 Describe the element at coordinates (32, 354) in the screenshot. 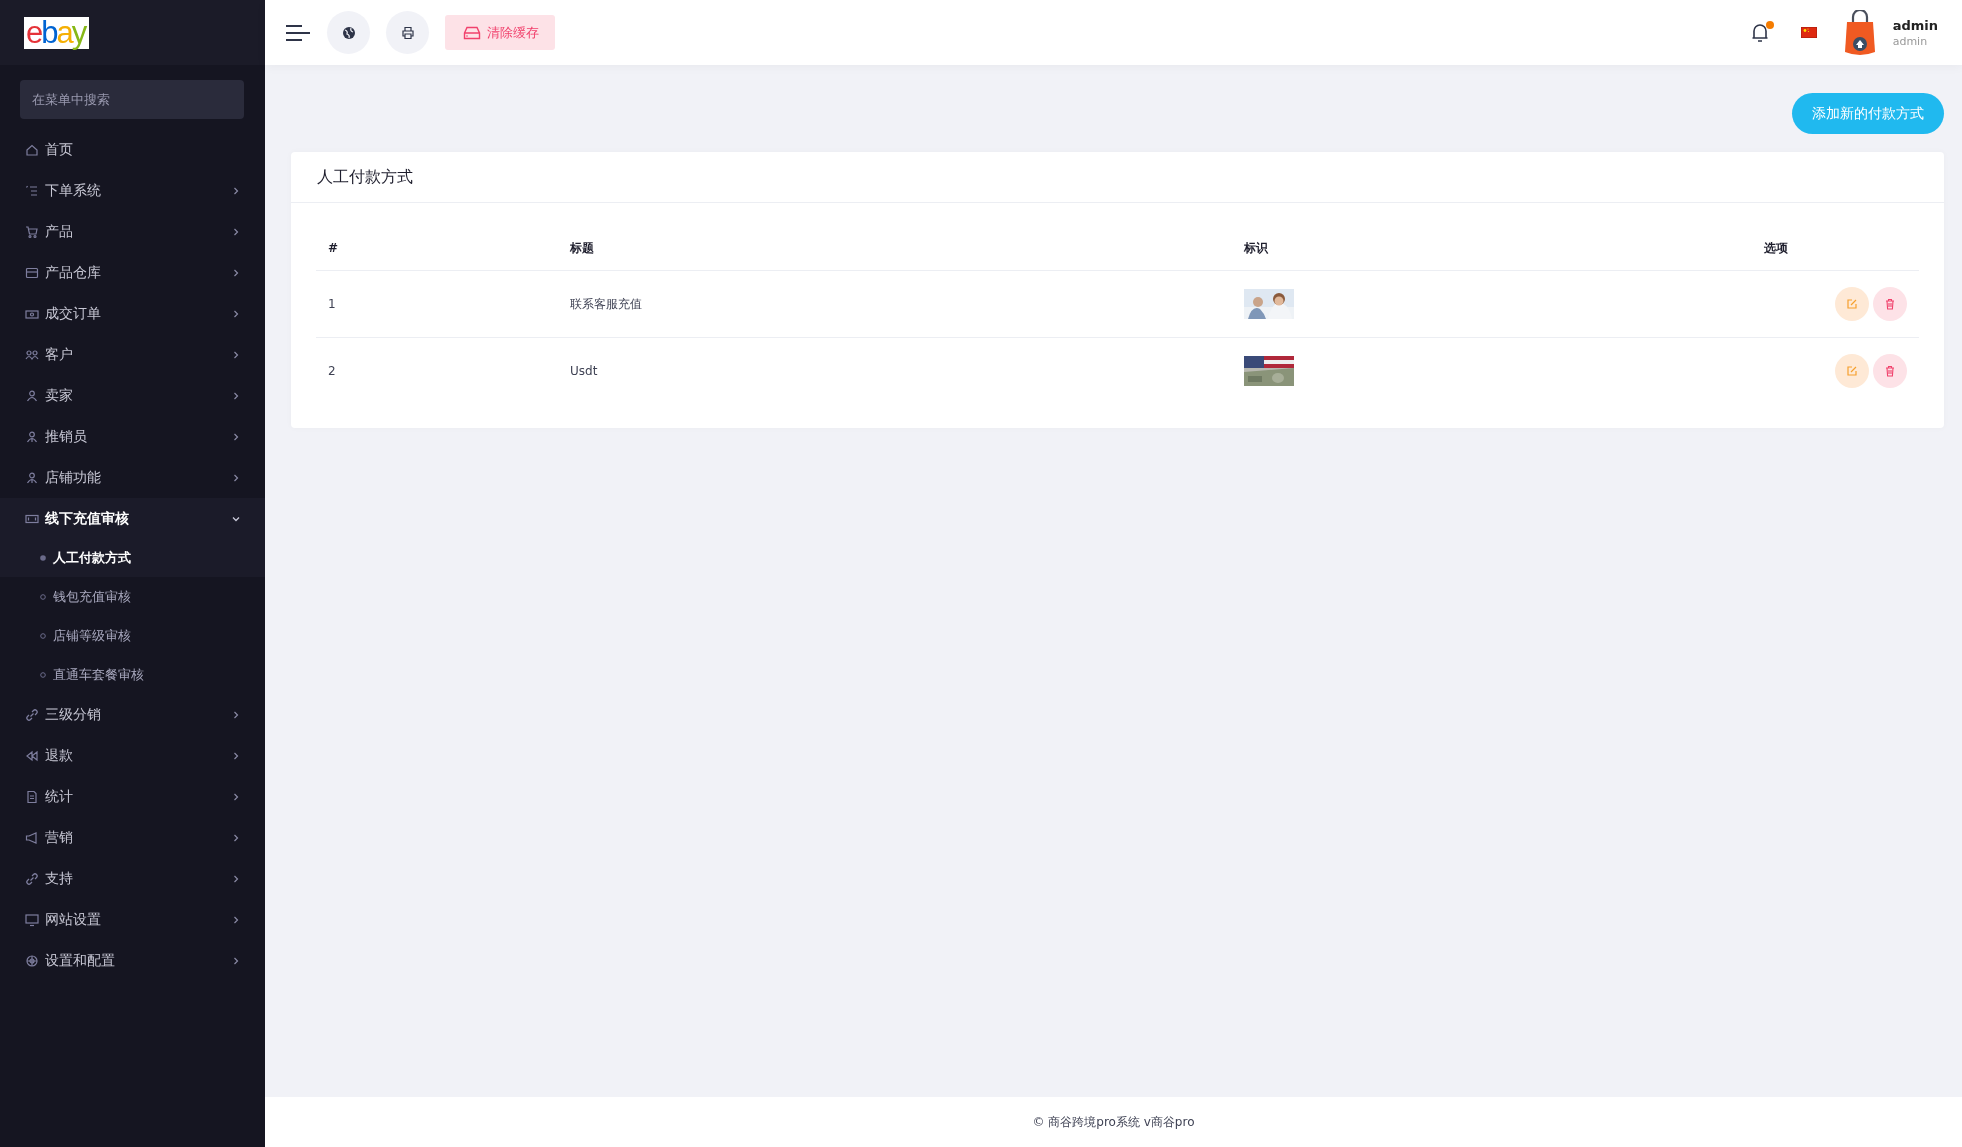

I see `users-icon` at that location.